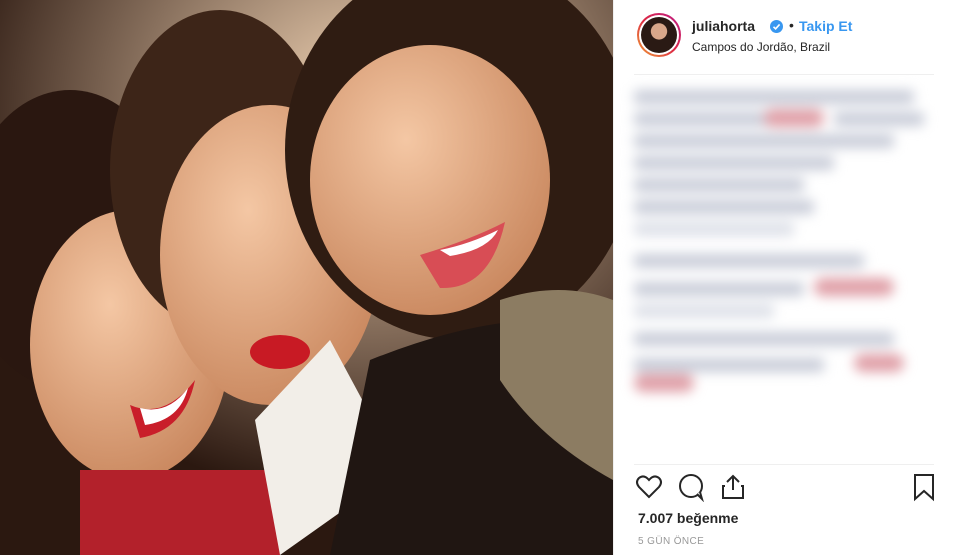 The height and width of the screenshot is (555, 956). What do you see at coordinates (924, 487) in the screenshot?
I see `bookmark-icon` at bounding box center [924, 487].